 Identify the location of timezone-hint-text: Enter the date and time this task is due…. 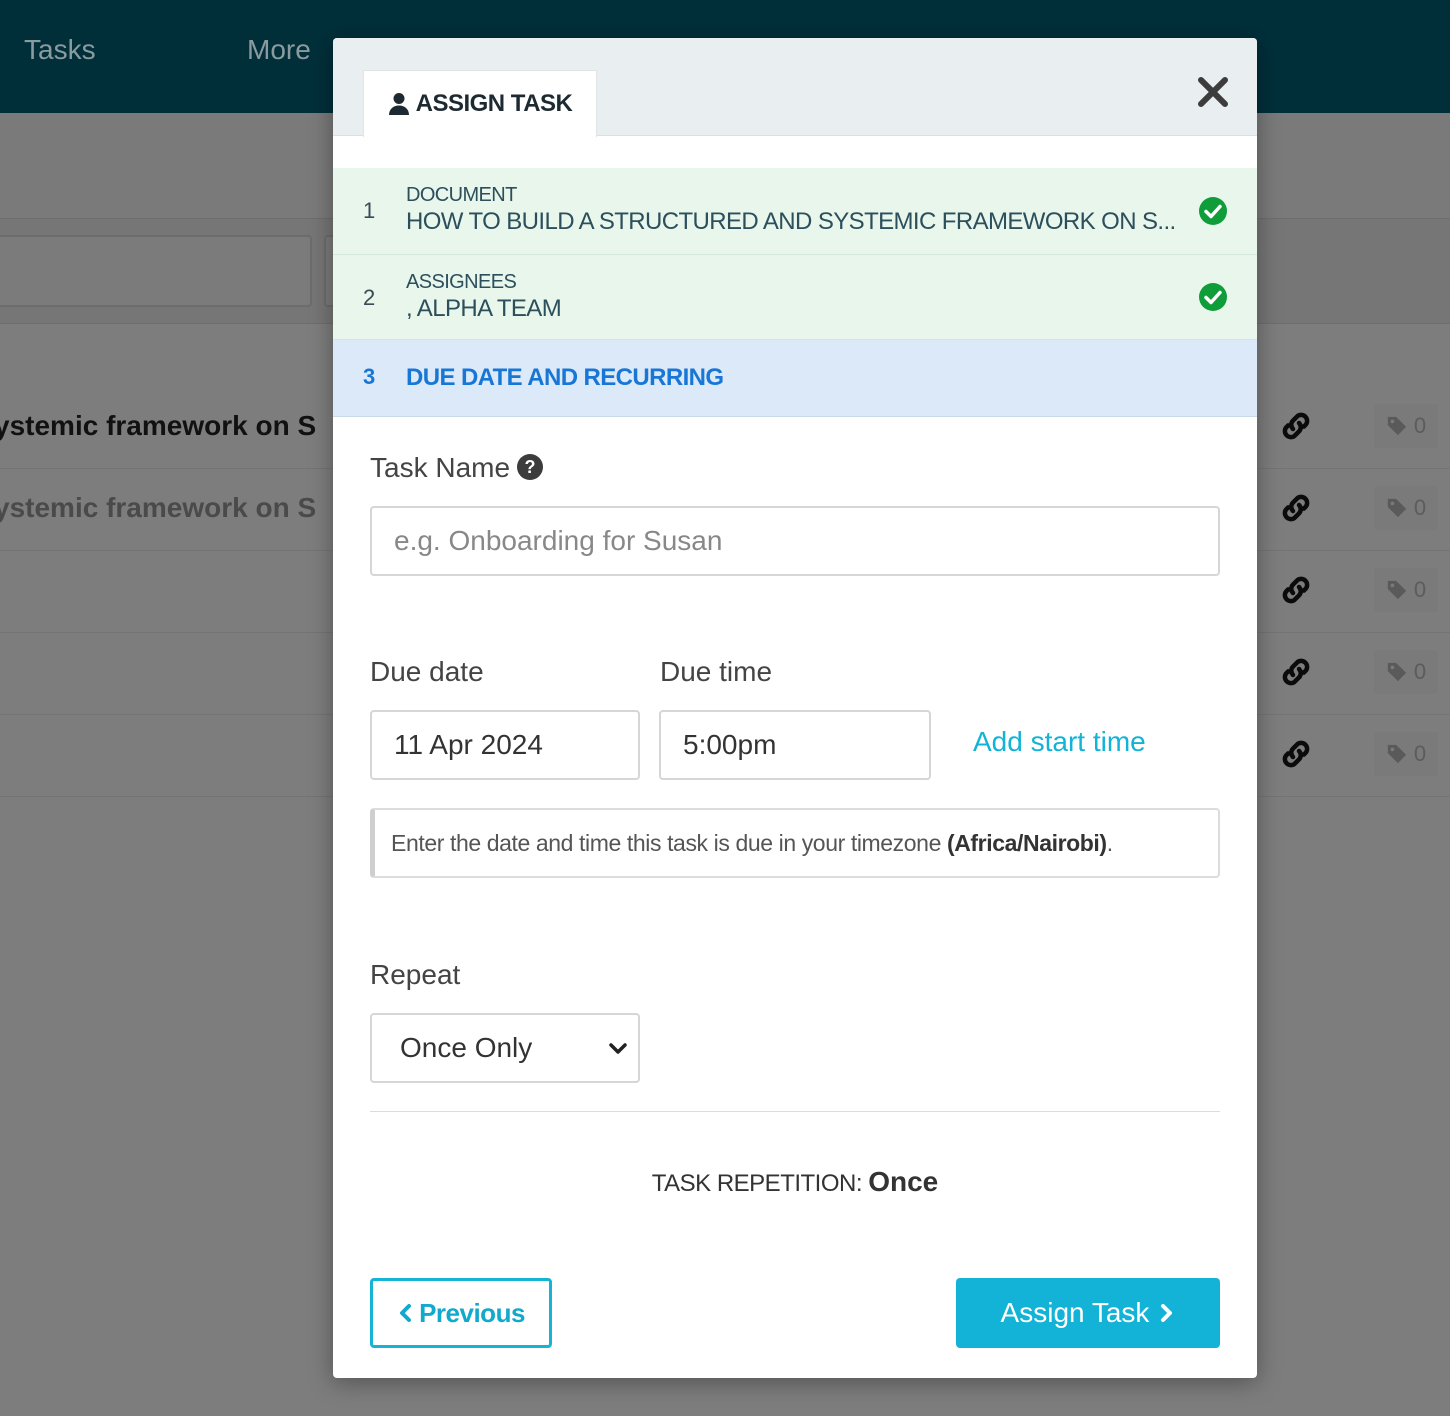
(669, 842).